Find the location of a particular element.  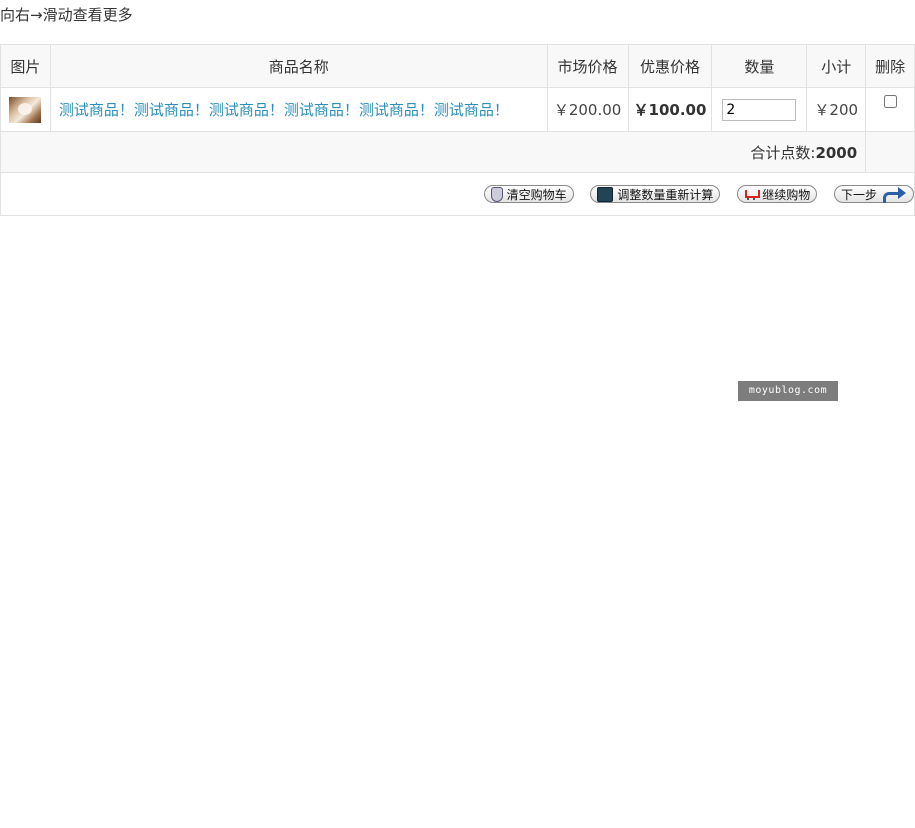

total-label: 合计点数: is located at coordinates (783, 152).